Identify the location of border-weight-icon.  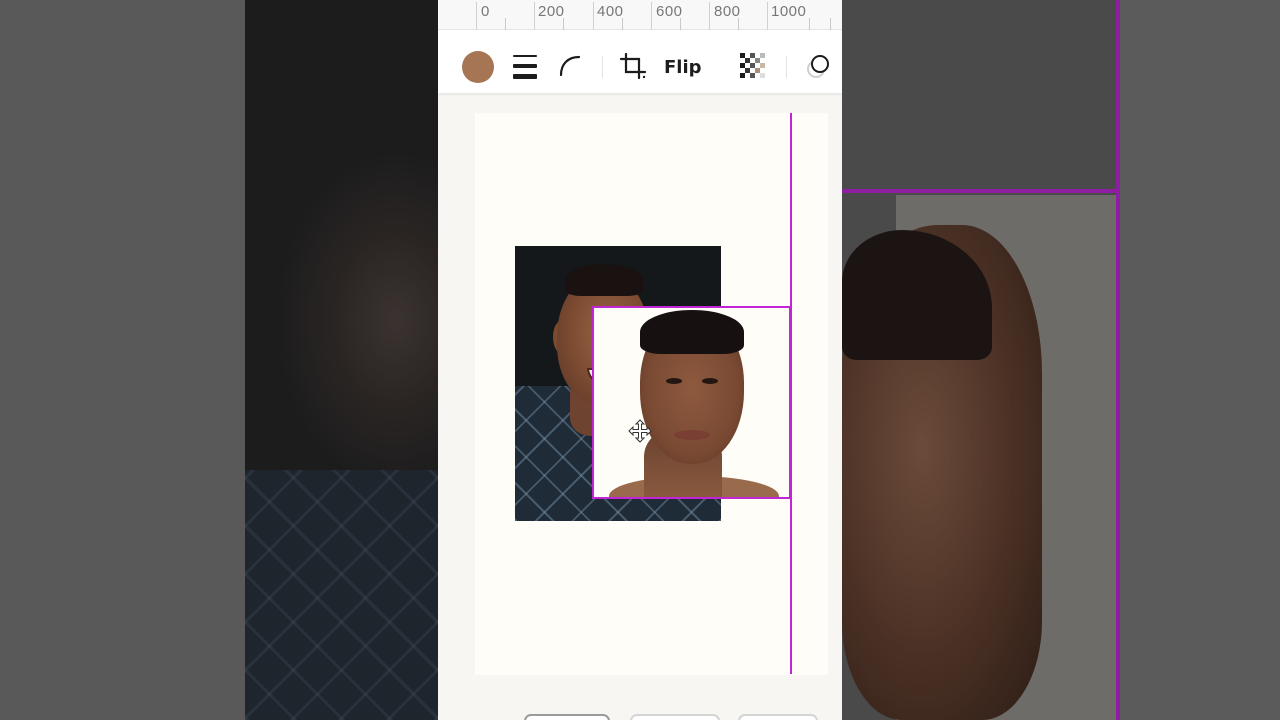
(525, 67).